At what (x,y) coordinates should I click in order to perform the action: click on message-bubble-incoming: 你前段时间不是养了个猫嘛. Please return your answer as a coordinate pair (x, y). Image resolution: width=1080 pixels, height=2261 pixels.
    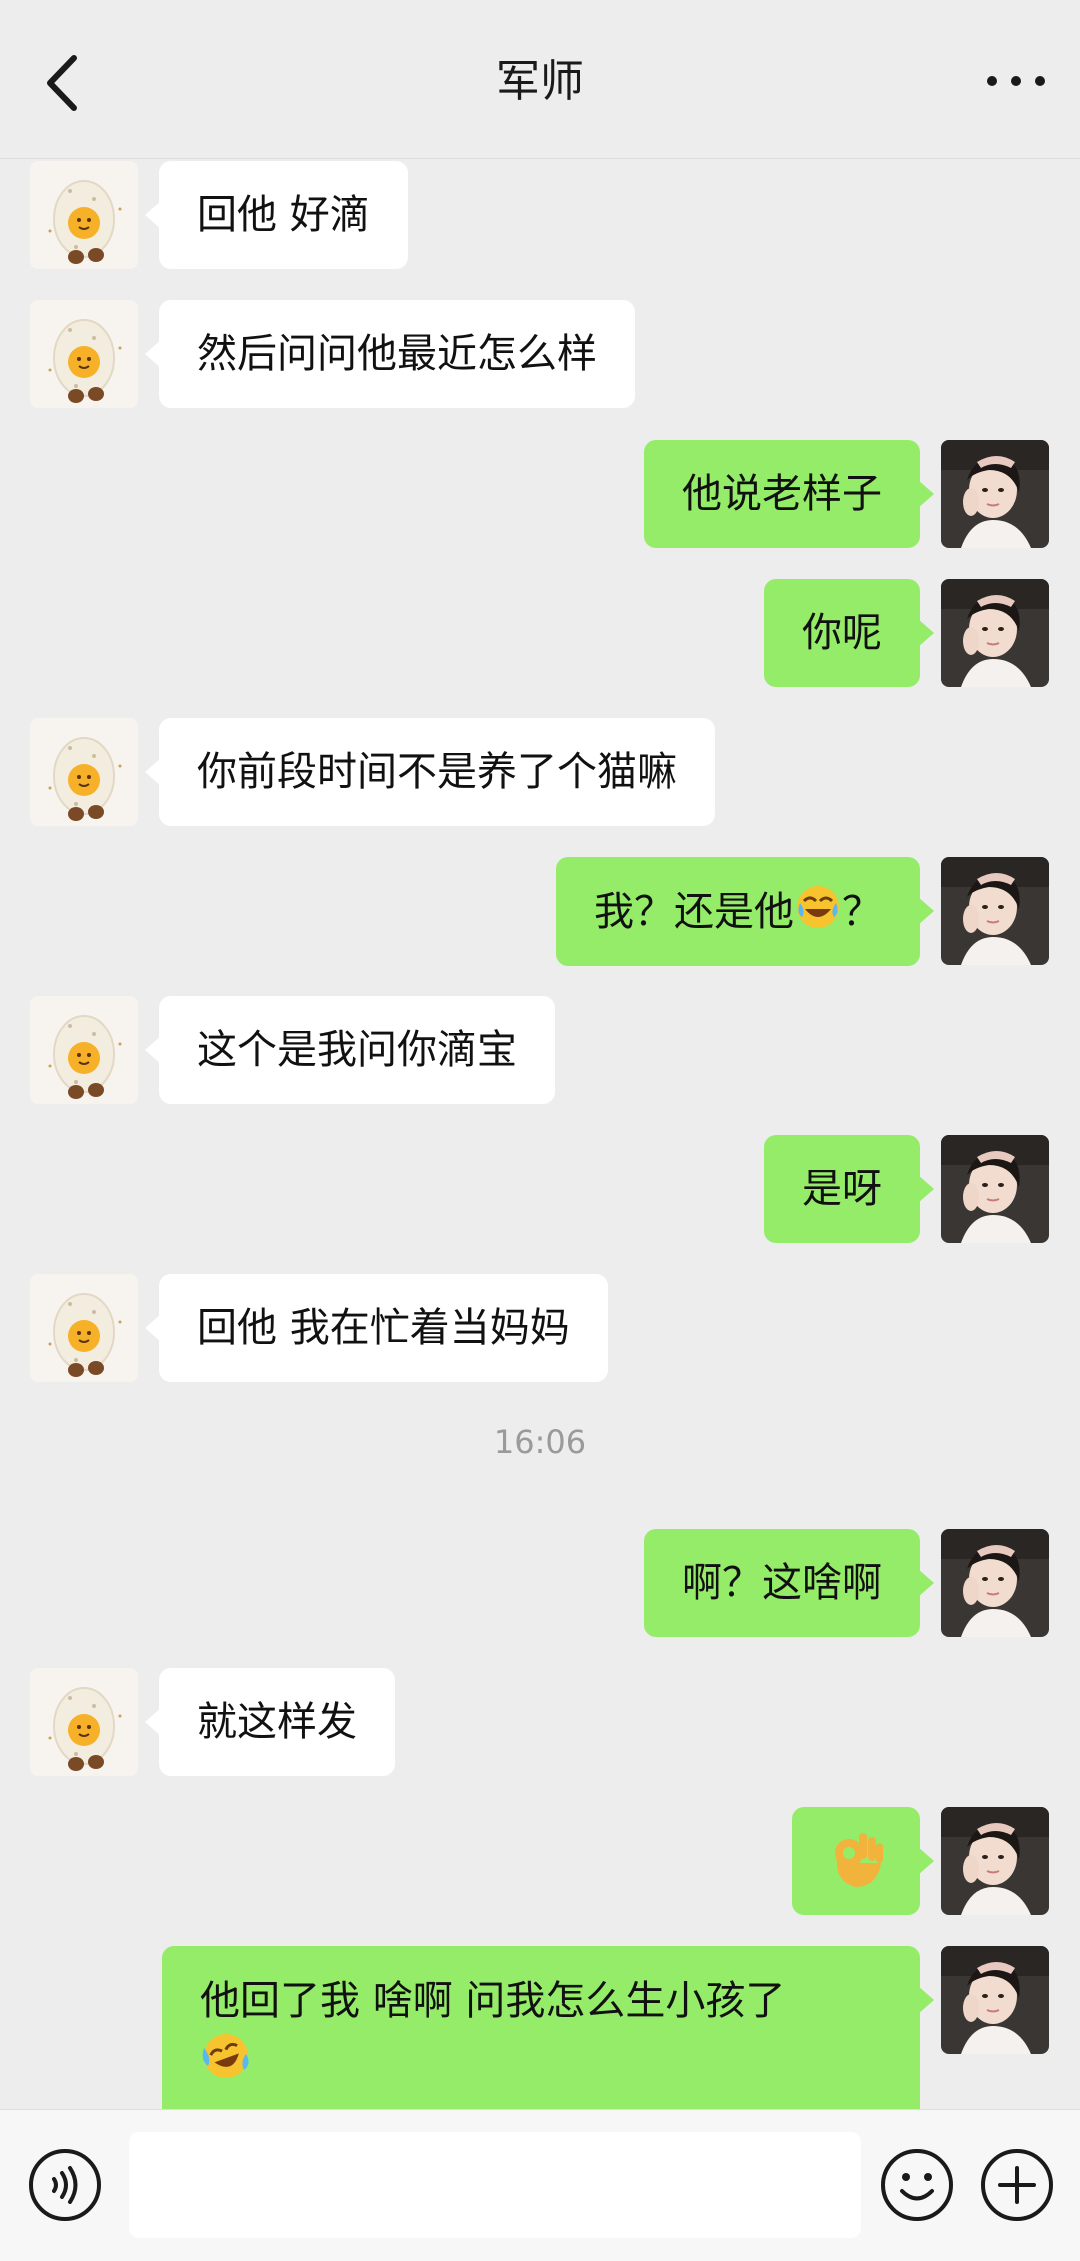
    Looking at the image, I should click on (430, 772).